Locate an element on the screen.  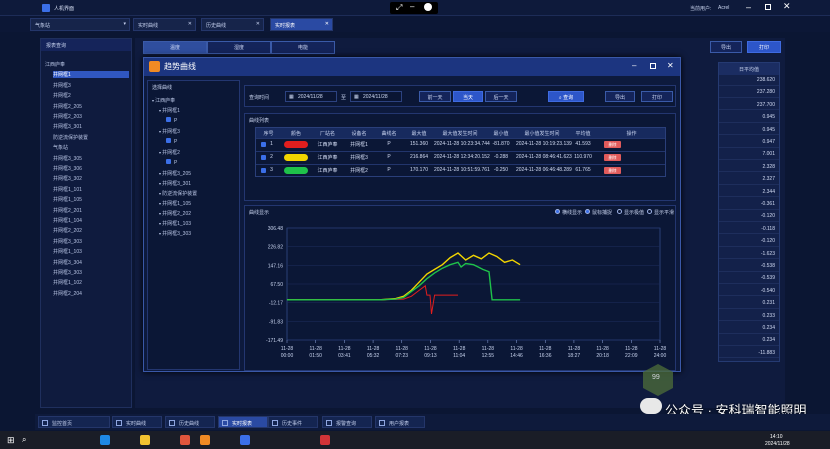
curve-tree-item: ▾ 井网框3 is located at coordinates (169, 131).